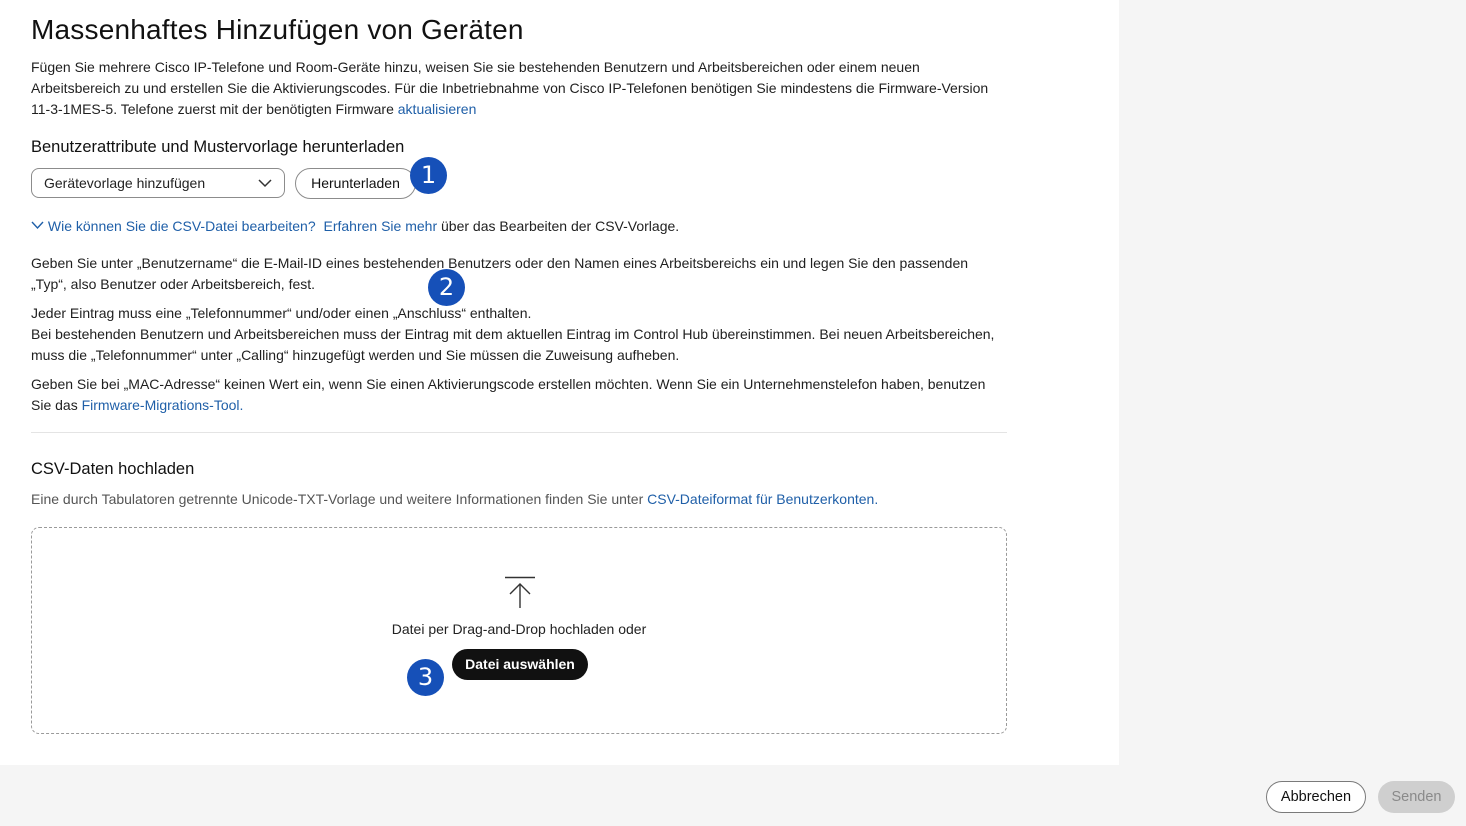 This screenshot has height=826, width=1466. Describe the element at coordinates (519, 432) in the screenshot. I see `section-divider` at that location.